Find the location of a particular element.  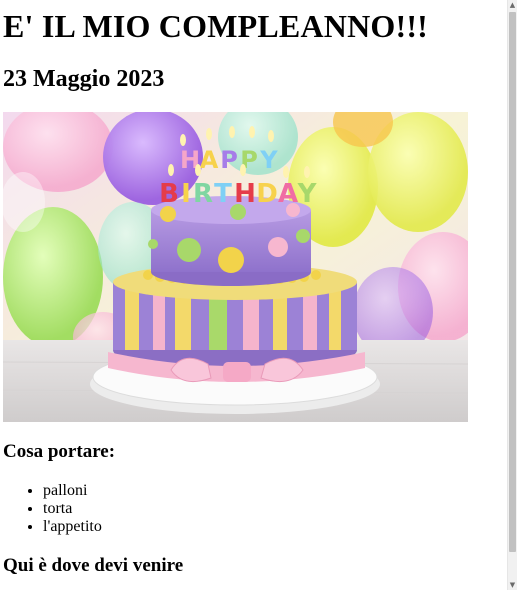

page-title: E' IL MIO COMPLEANNO!!! is located at coordinates (216, 26).